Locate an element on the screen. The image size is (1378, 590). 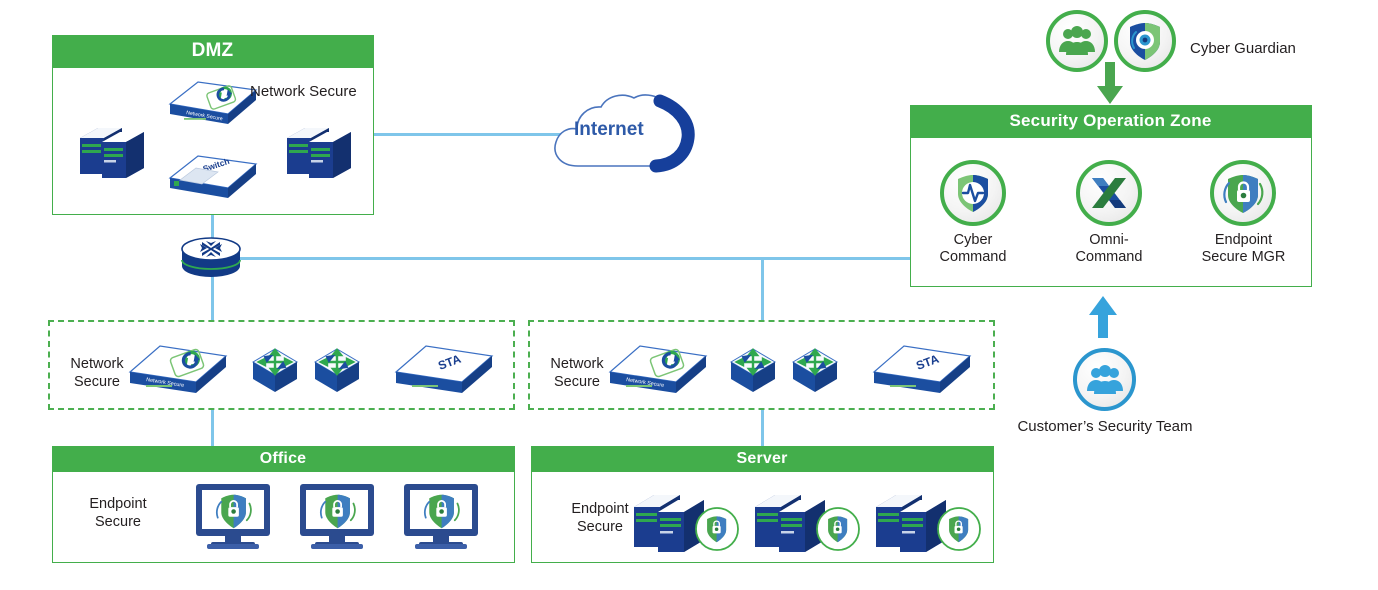
branch-right-label: Network Secure is located at coordinates (577, 373).